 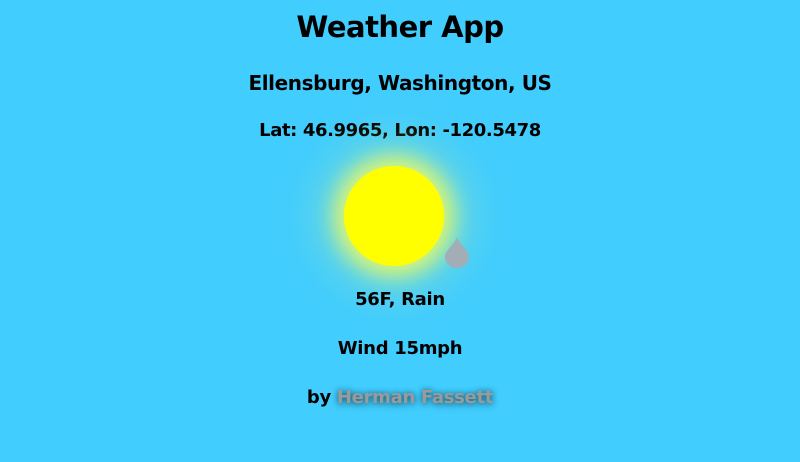 I want to click on author-credit: by Herman Fassett, so click(x=400, y=398).